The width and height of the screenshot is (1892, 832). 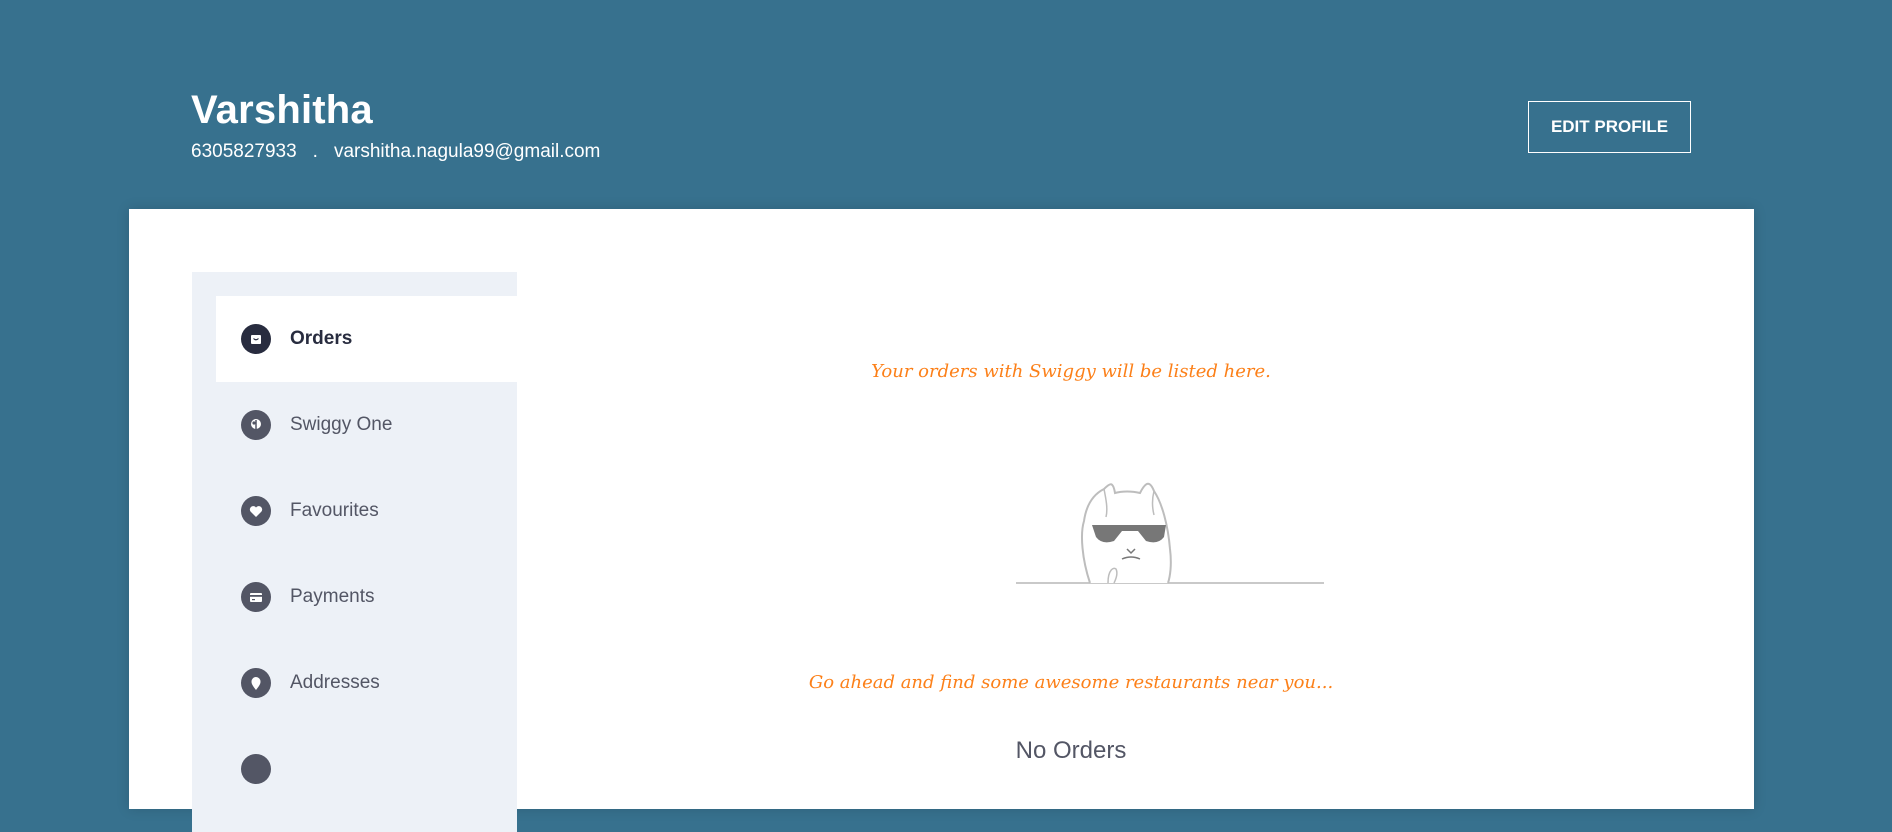 I want to click on sidebar-item-more, so click(x=366, y=769).